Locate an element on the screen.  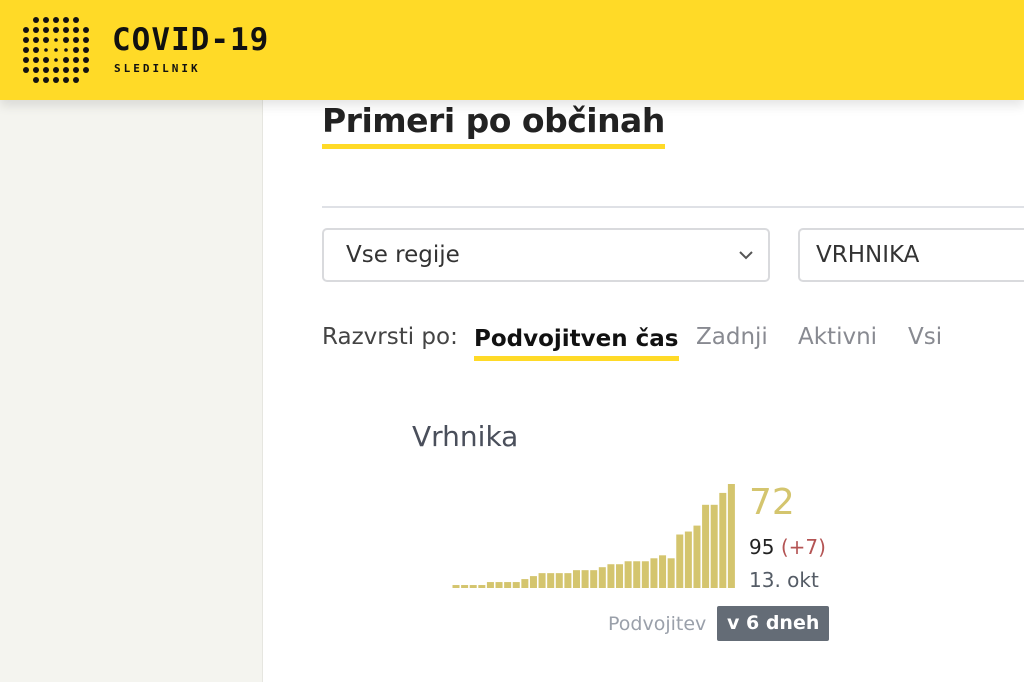
total-cases: 95 (+7) is located at coordinates (787, 547).